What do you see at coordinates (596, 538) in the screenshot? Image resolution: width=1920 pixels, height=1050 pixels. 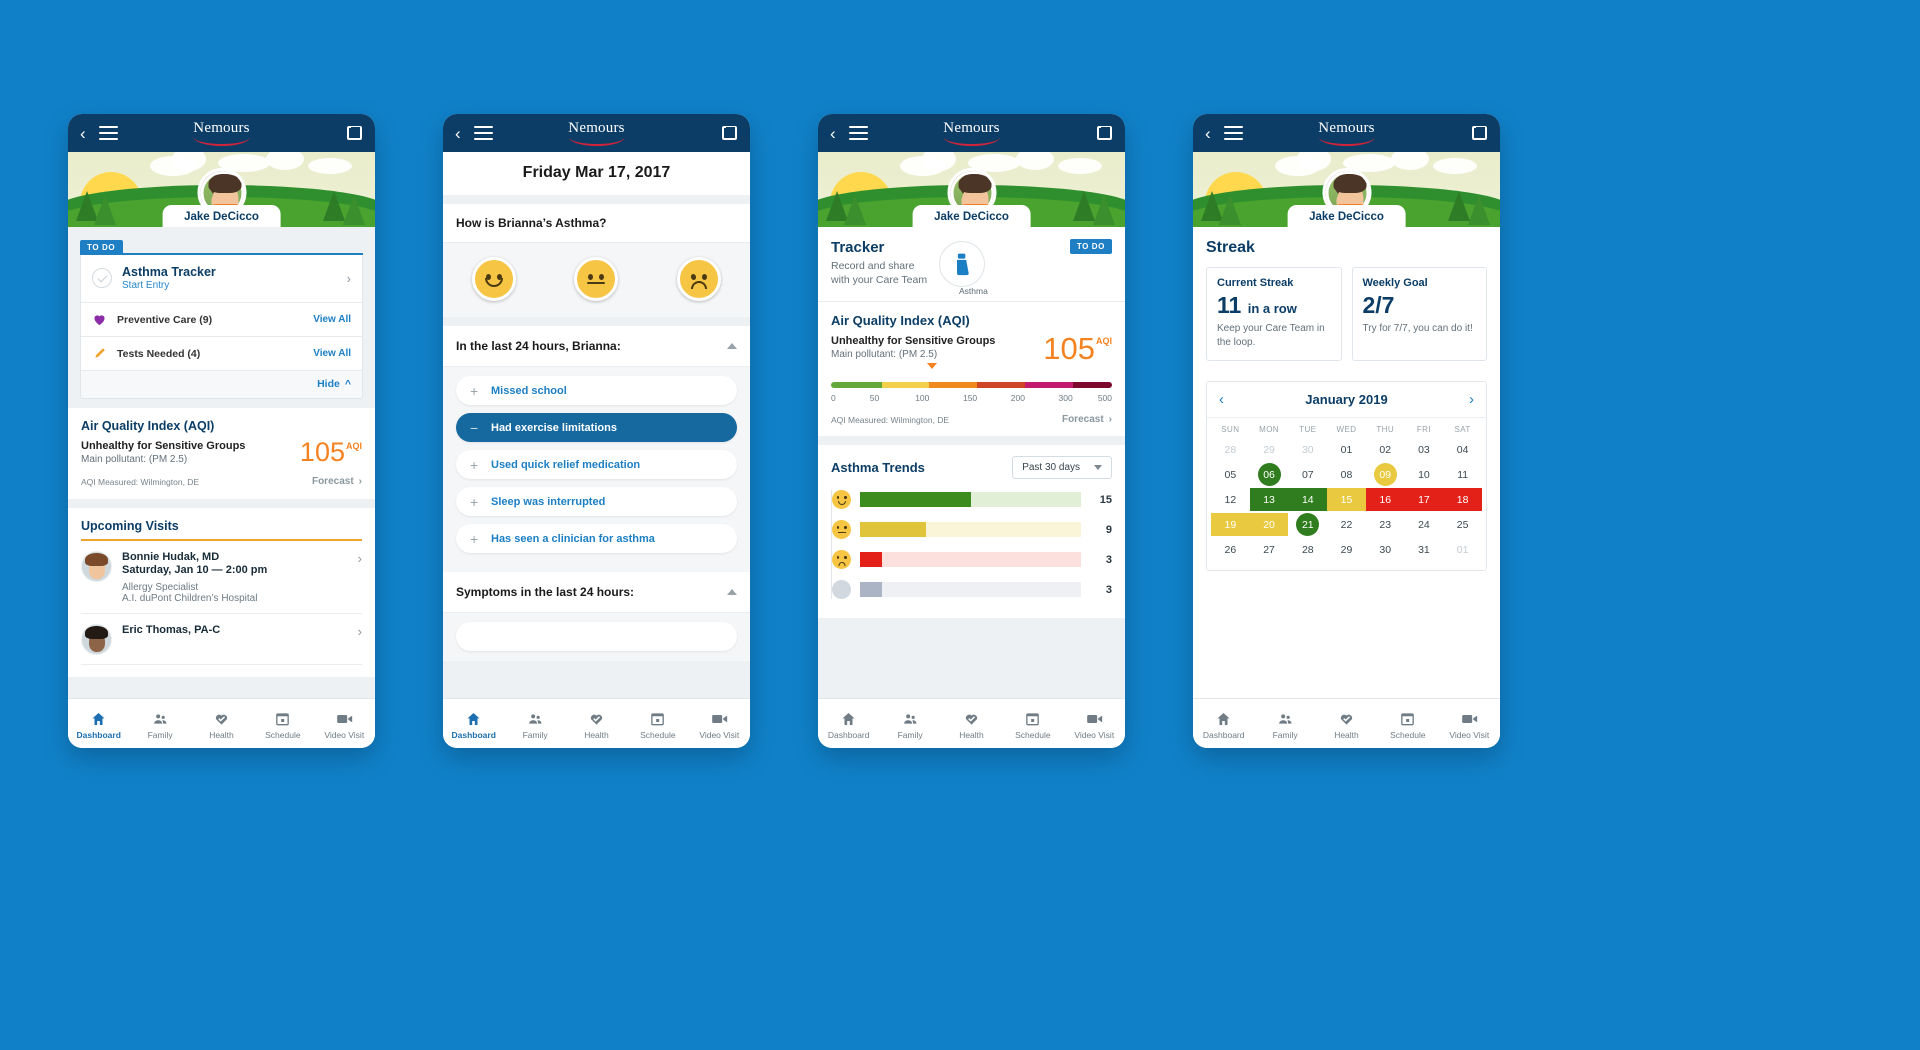 I see `option-seen-clinician: + Has seen a clinician for asthma` at bounding box center [596, 538].